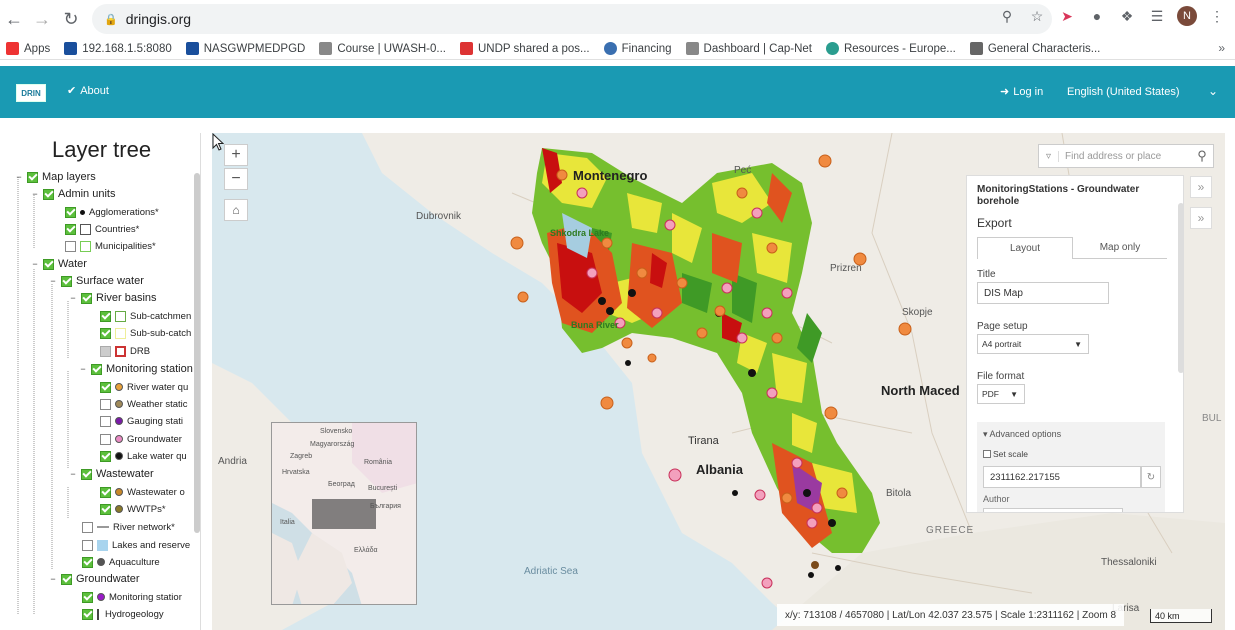 The image size is (1235, 630). Describe the element at coordinates (1022, 434) in the screenshot. I see `advanced-options-toggle: ▾ Advanced options` at that location.